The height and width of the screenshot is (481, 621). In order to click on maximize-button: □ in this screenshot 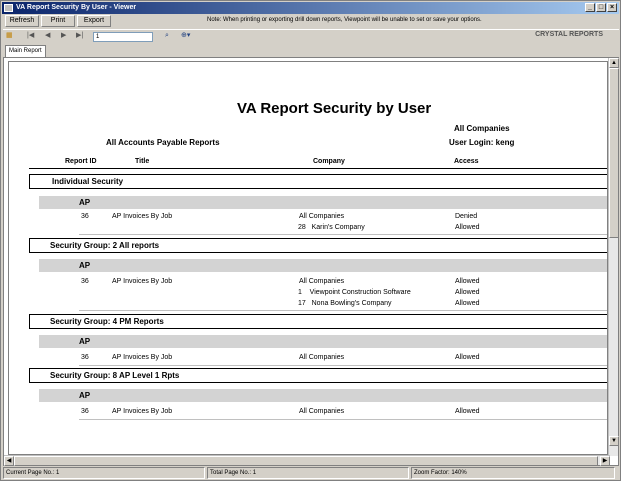, I will do `click(601, 7)`.